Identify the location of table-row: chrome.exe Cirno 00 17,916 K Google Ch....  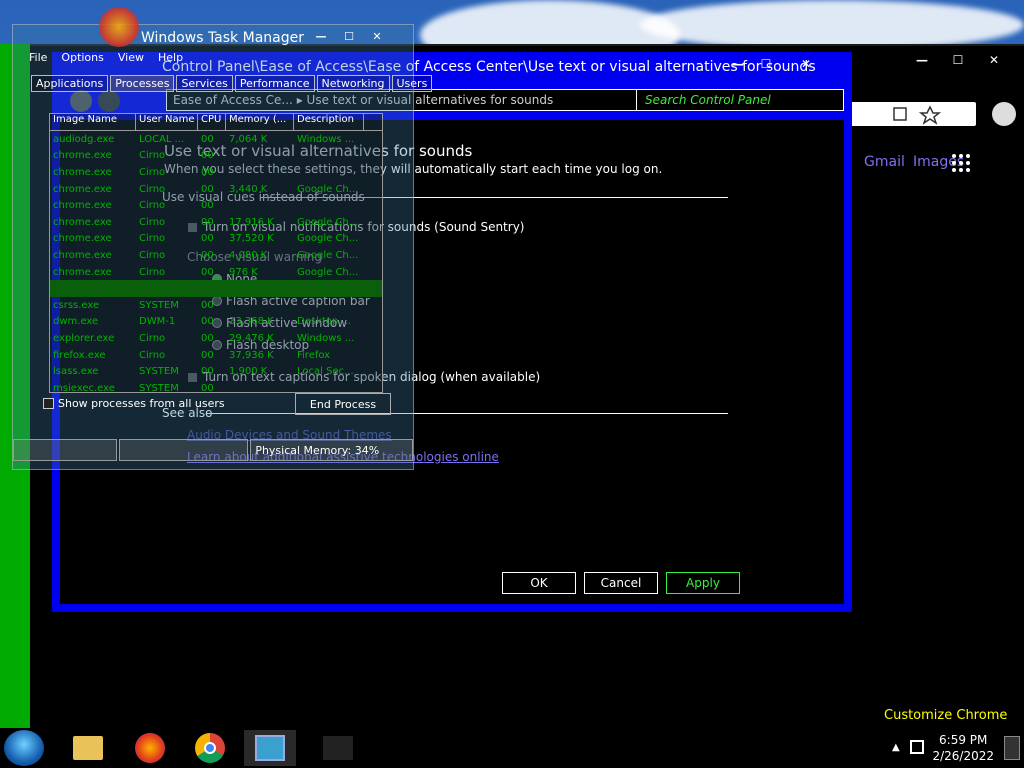
(216, 222).